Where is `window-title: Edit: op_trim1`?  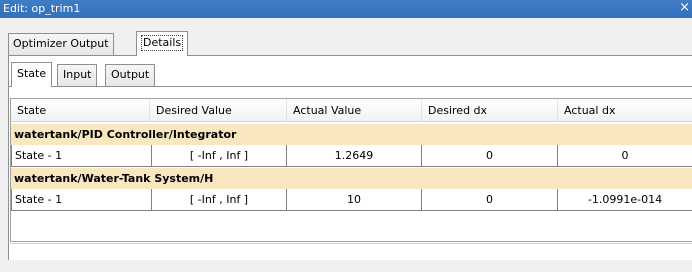
window-title: Edit: op_trim1 is located at coordinates (42, 8).